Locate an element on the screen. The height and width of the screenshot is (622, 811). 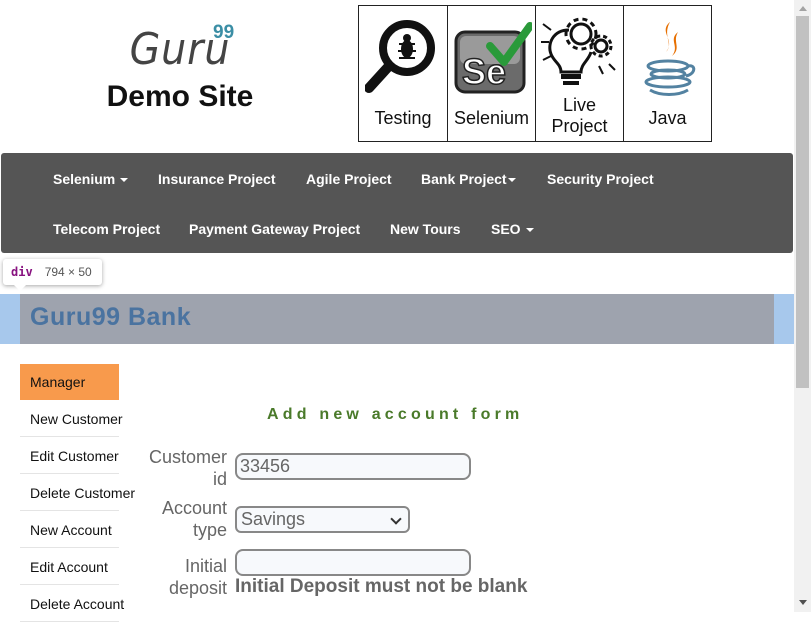
nav-insurance-project: Insurance Project is located at coordinates (217, 179).